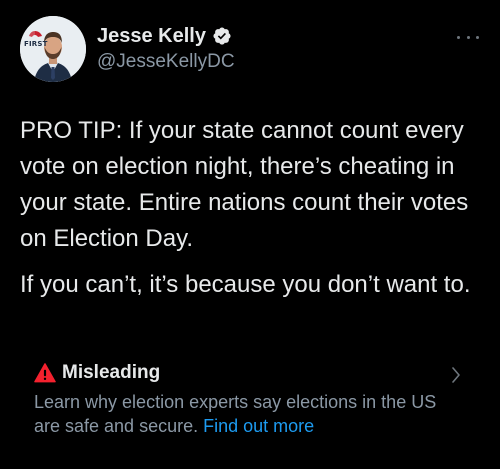  What do you see at coordinates (456, 375) in the screenshot?
I see `chevron-right-icon` at bounding box center [456, 375].